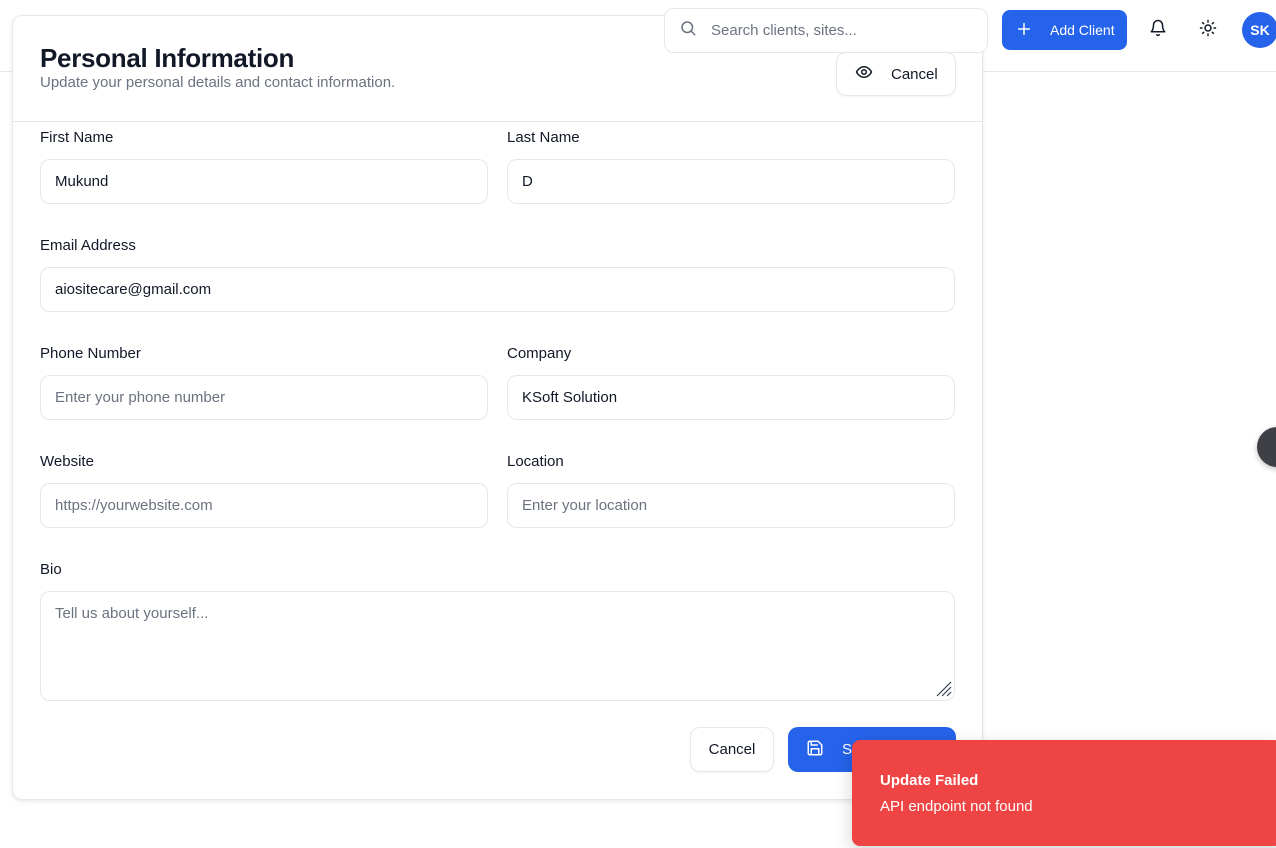  Describe the element at coordinates (815, 750) in the screenshot. I see `save-icon` at that location.